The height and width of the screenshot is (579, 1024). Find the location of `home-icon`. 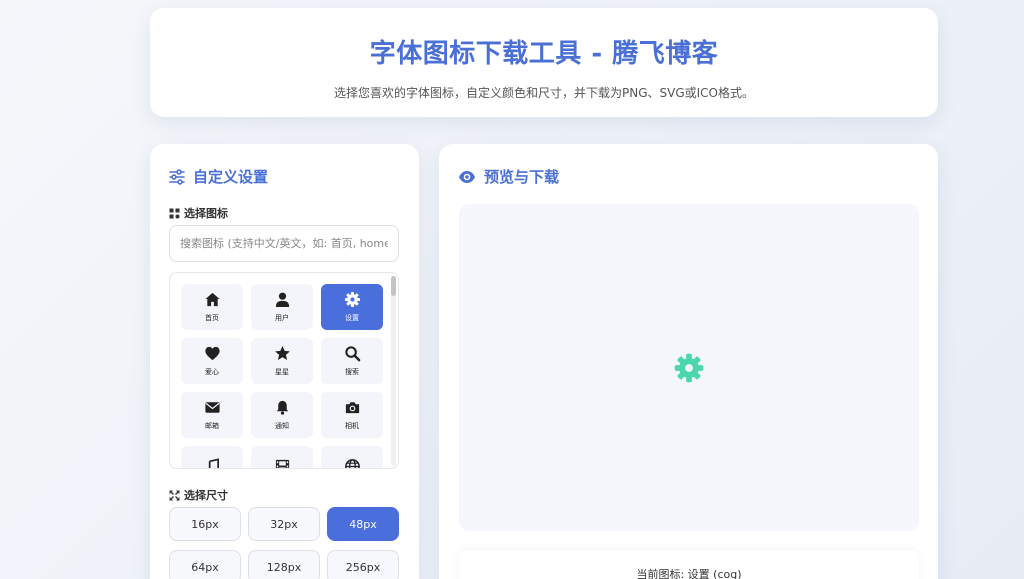

home-icon is located at coordinates (212, 299).